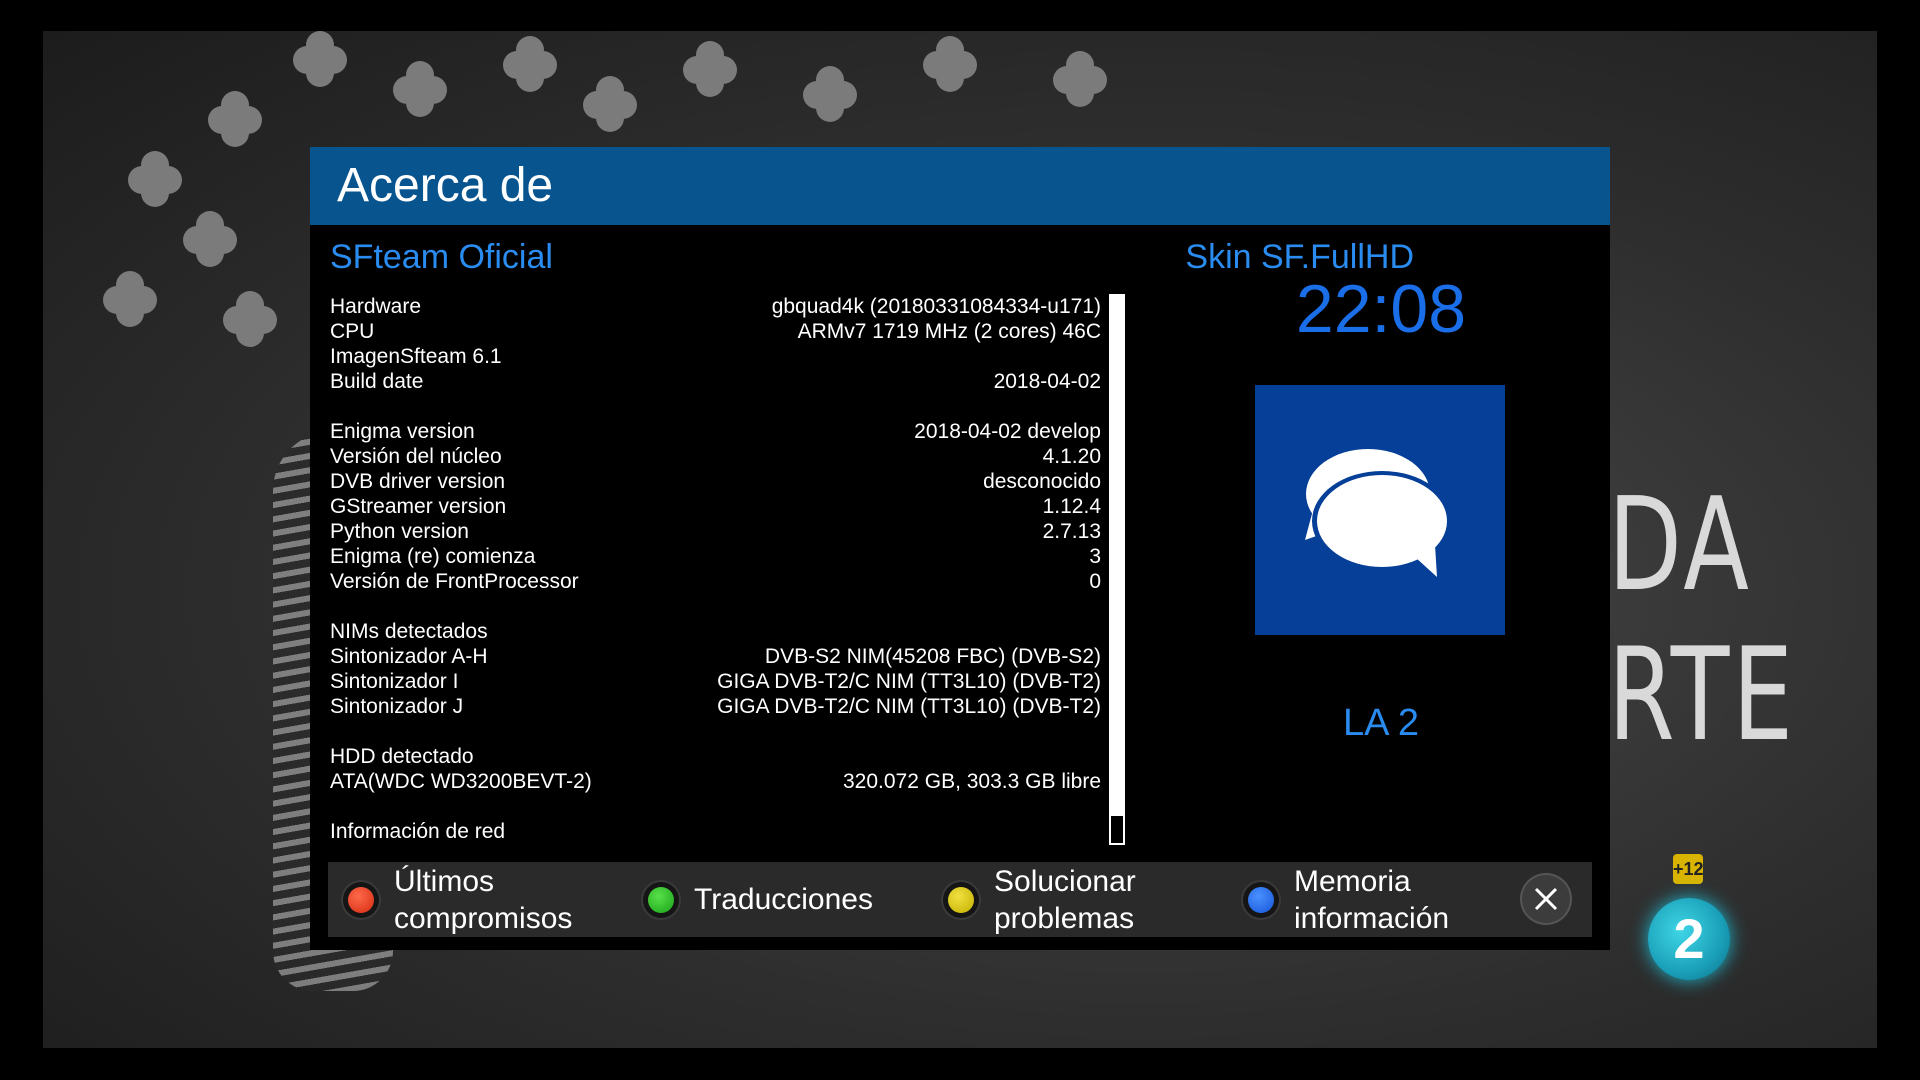 The height and width of the screenshot is (1080, 1920). I want to click on channel-name: LA 2, so click(1381, 723).